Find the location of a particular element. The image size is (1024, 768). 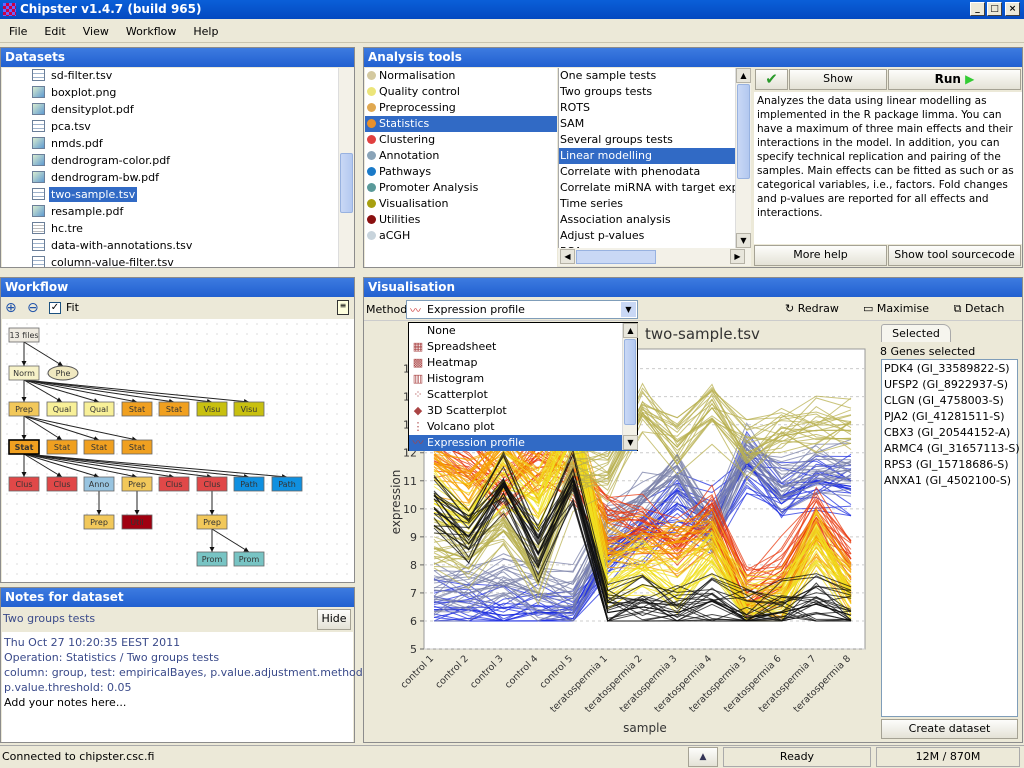

maximise-button: ▭ Maximise is located at coordinates (896, 309).